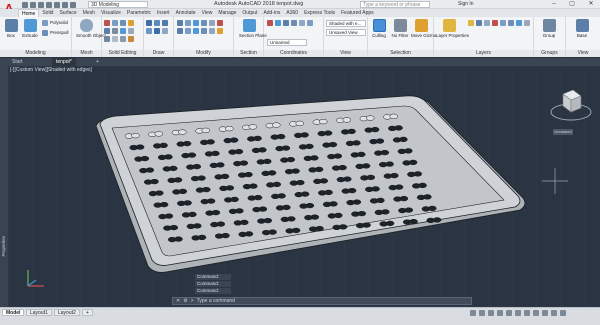  What do you see at coordinates (196, 23) in the screenshot?
I see `rotate-icon` at bounding box center [196, 23].